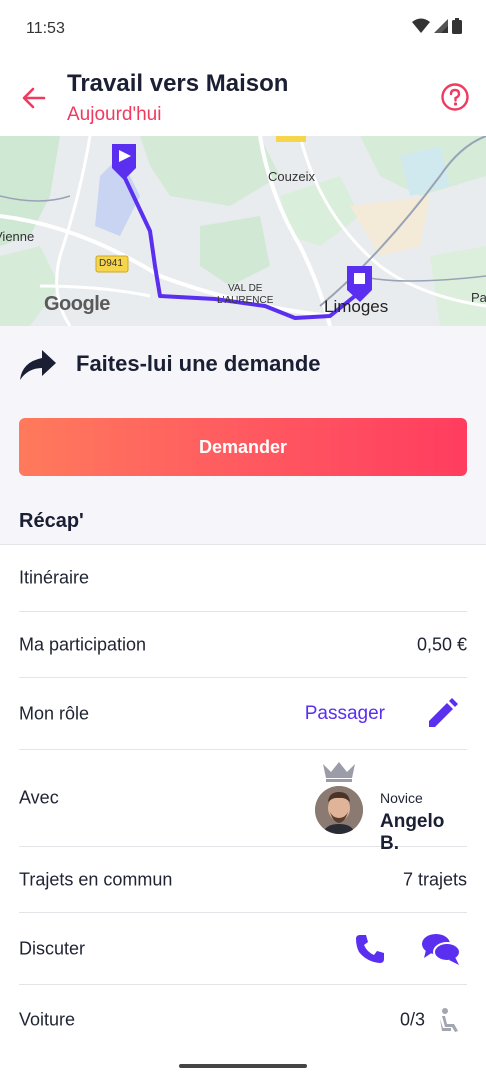  What do you see at coordinates (339, 772) in the screenshot?
I see `crown-icon` at bounding box center [339, 772].